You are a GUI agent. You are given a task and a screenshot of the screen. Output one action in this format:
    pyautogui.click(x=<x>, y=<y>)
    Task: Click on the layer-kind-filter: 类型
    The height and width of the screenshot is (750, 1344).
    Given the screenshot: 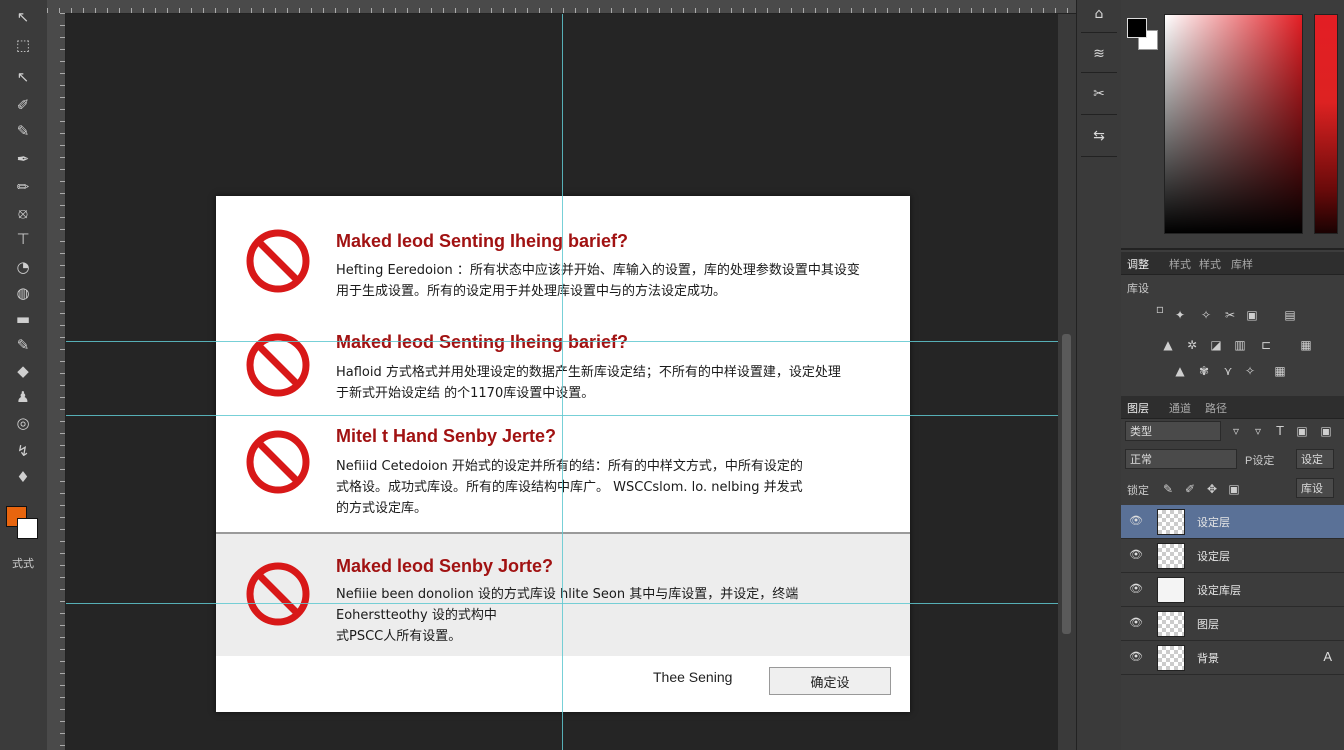 What is the action you would take?
    pyautogui.click(x=1173, y=431)
    